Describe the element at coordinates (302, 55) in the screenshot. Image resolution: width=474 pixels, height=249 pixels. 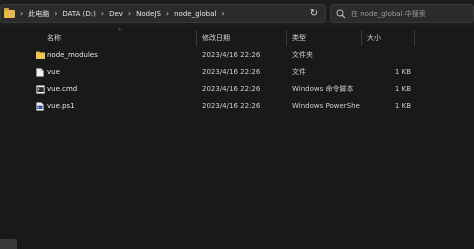
I see `file-type: 文件夹` at that location.